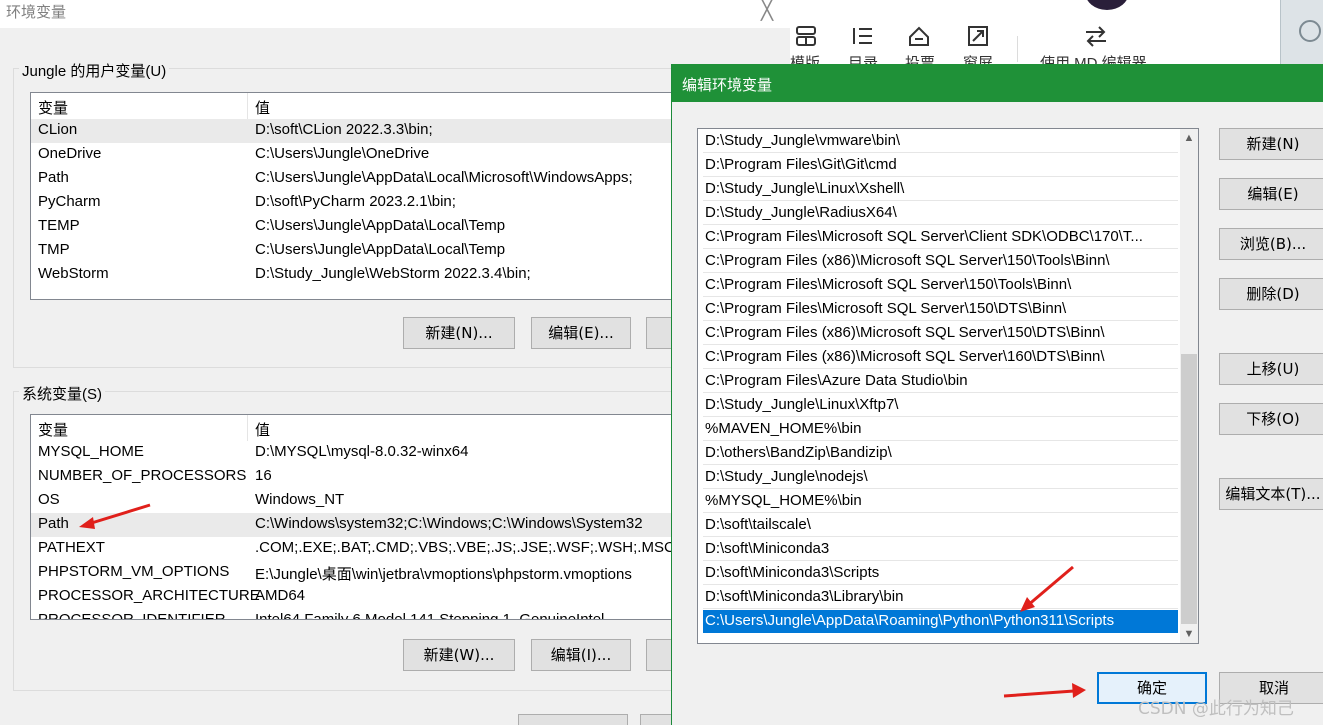 Image resolution: width=1323 pixels, height=725 pixels. I want to click on variable-name: MYSQL_HOME, so click(91, 451).